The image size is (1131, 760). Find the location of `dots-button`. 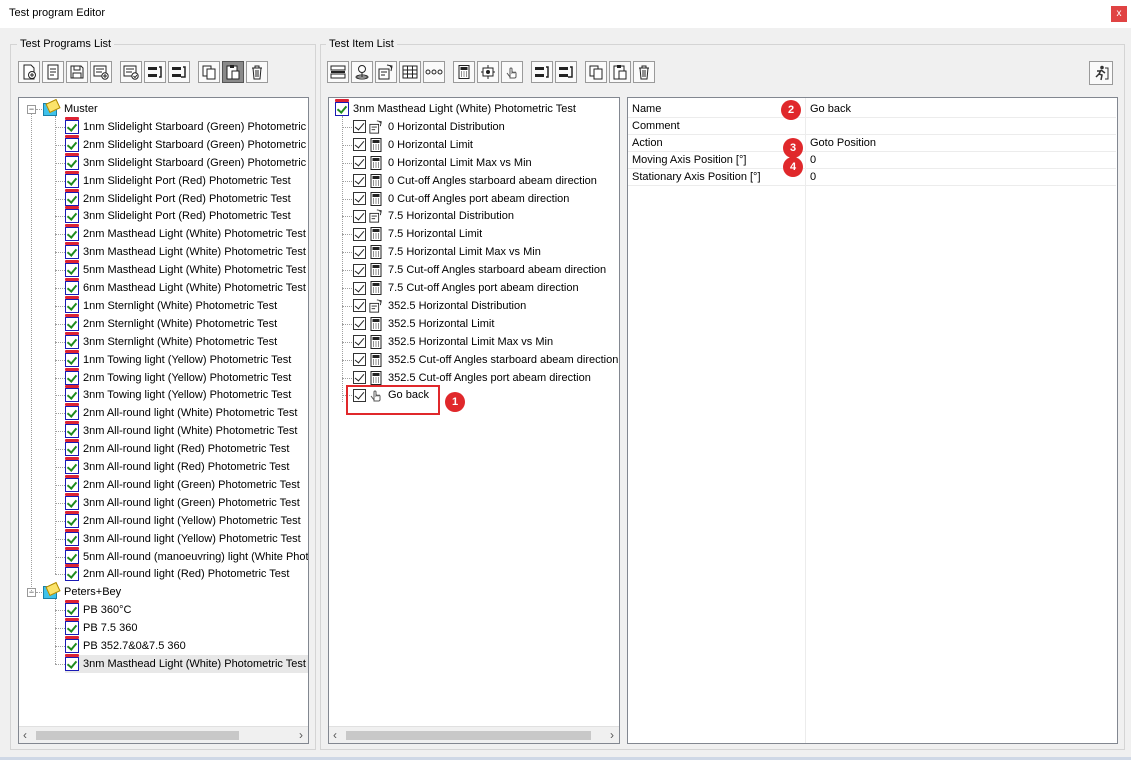

dots-button is located at coordinates (434, 72).